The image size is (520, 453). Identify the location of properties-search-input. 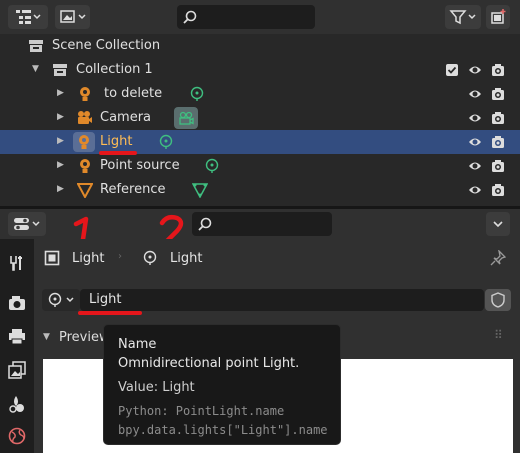
(262, 224).